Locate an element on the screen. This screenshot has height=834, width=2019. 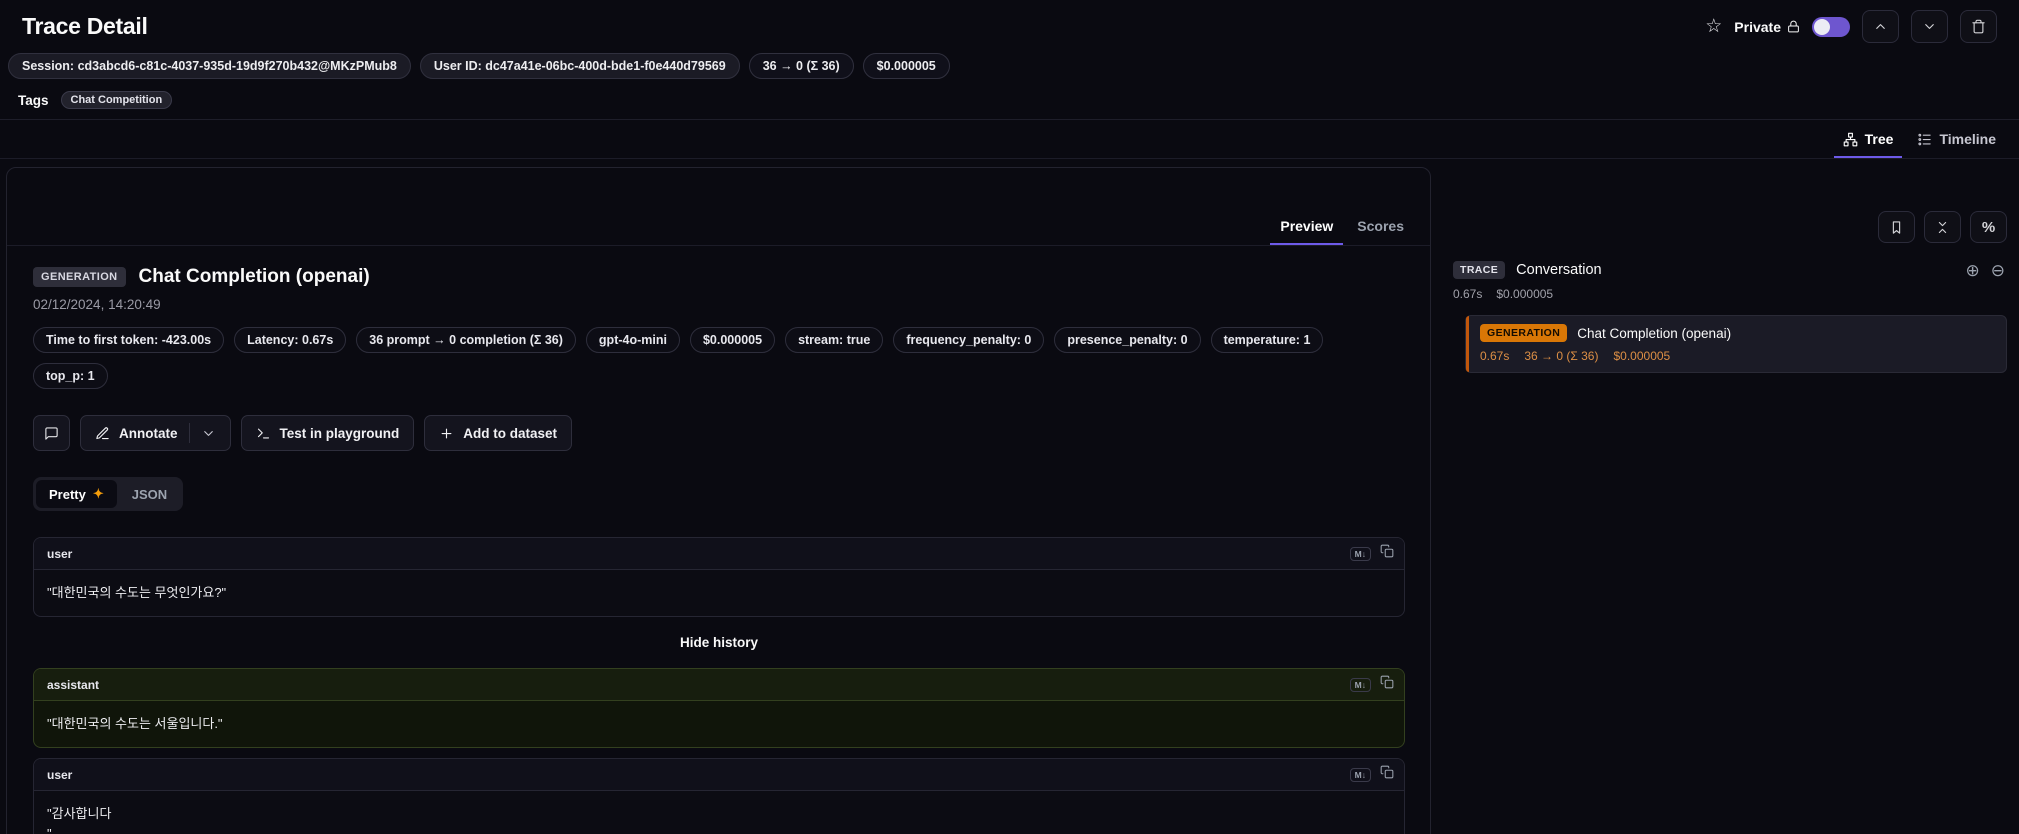
tag-chat-competition: Chat Competition is located at coordinates (116, 100).